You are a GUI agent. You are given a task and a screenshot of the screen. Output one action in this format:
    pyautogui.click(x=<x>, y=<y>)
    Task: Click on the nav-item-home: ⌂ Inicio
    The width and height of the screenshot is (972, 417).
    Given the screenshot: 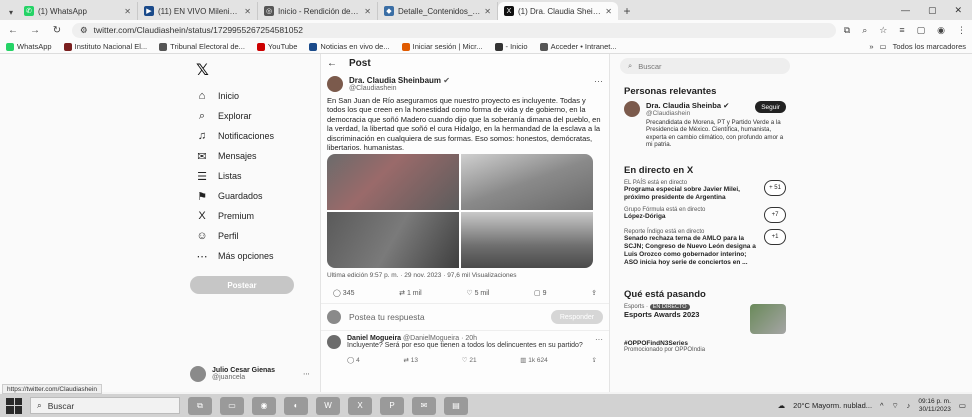 What is the action you would take?
    pyautogui.click(x=250, y=96)
    